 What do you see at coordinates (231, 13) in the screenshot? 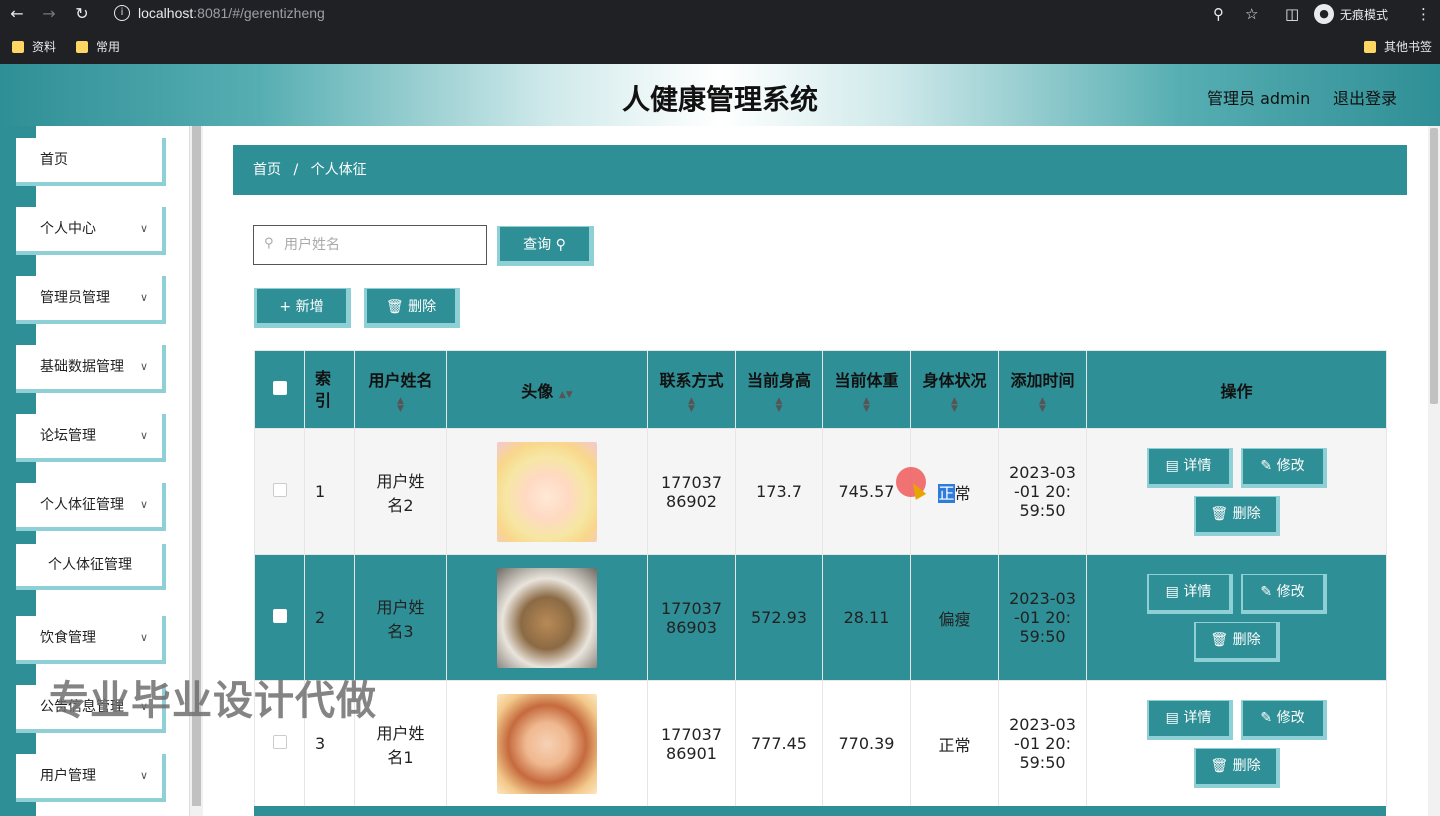
I see `url-text: localhost:8081/#/gerentizheng` at bounding box center [231, 13].